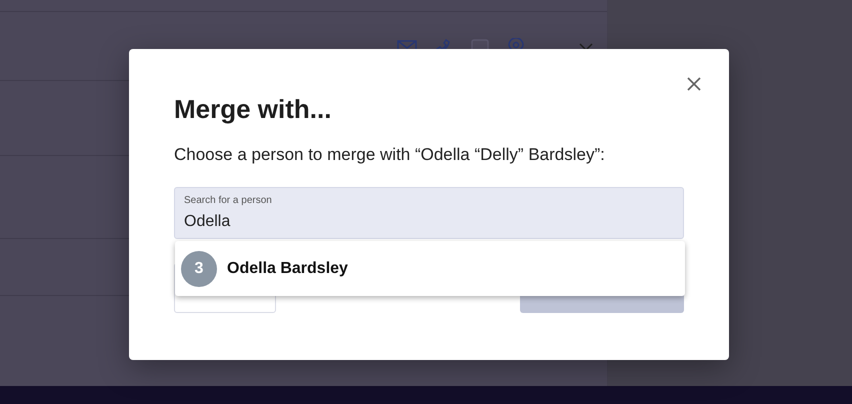  What do you see at coordinates (586, 47) in the screenshot?
I see `chevron-down-icon` at bounding box center [586, 47].